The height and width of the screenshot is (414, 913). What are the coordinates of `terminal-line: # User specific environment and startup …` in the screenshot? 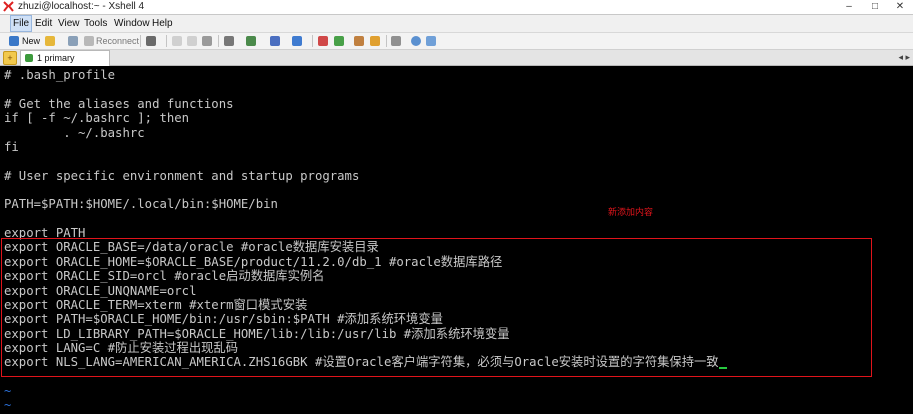 It's located at (182, 176).